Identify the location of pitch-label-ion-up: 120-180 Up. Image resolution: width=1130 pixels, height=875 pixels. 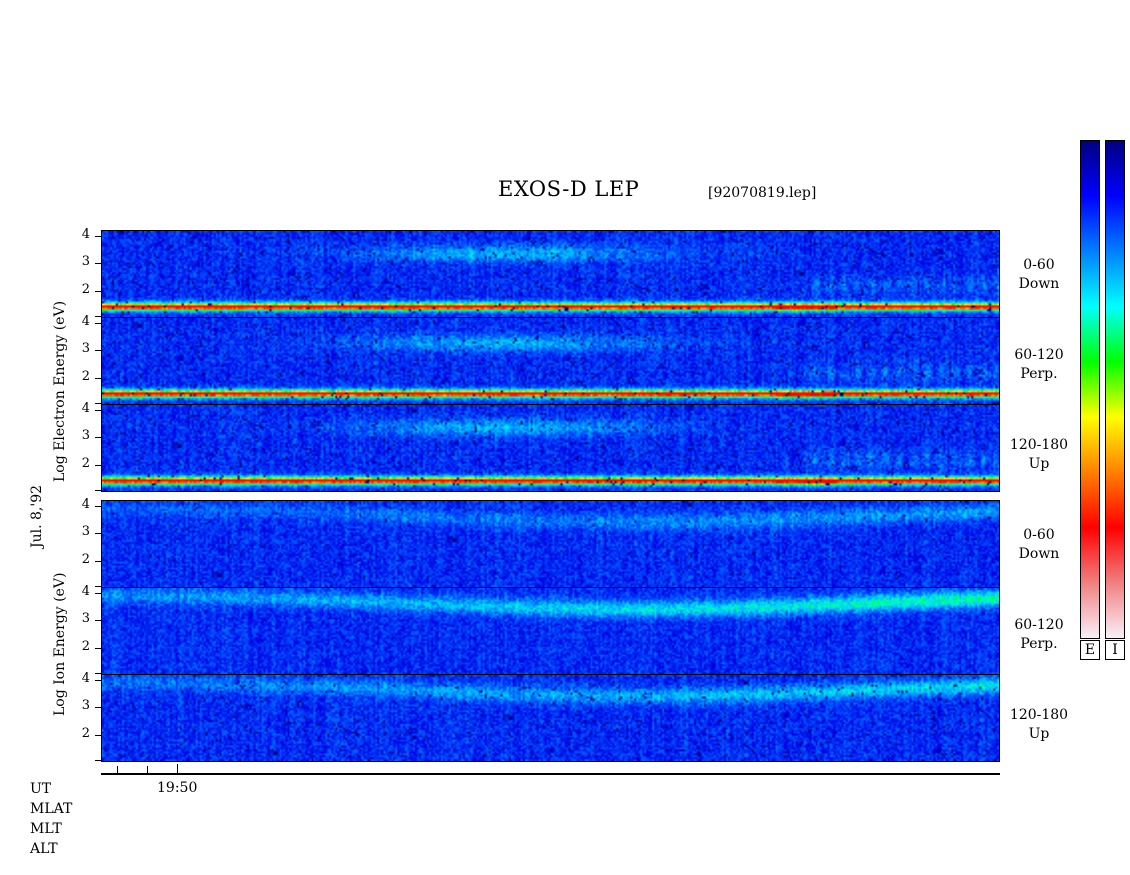
(1039, 725).